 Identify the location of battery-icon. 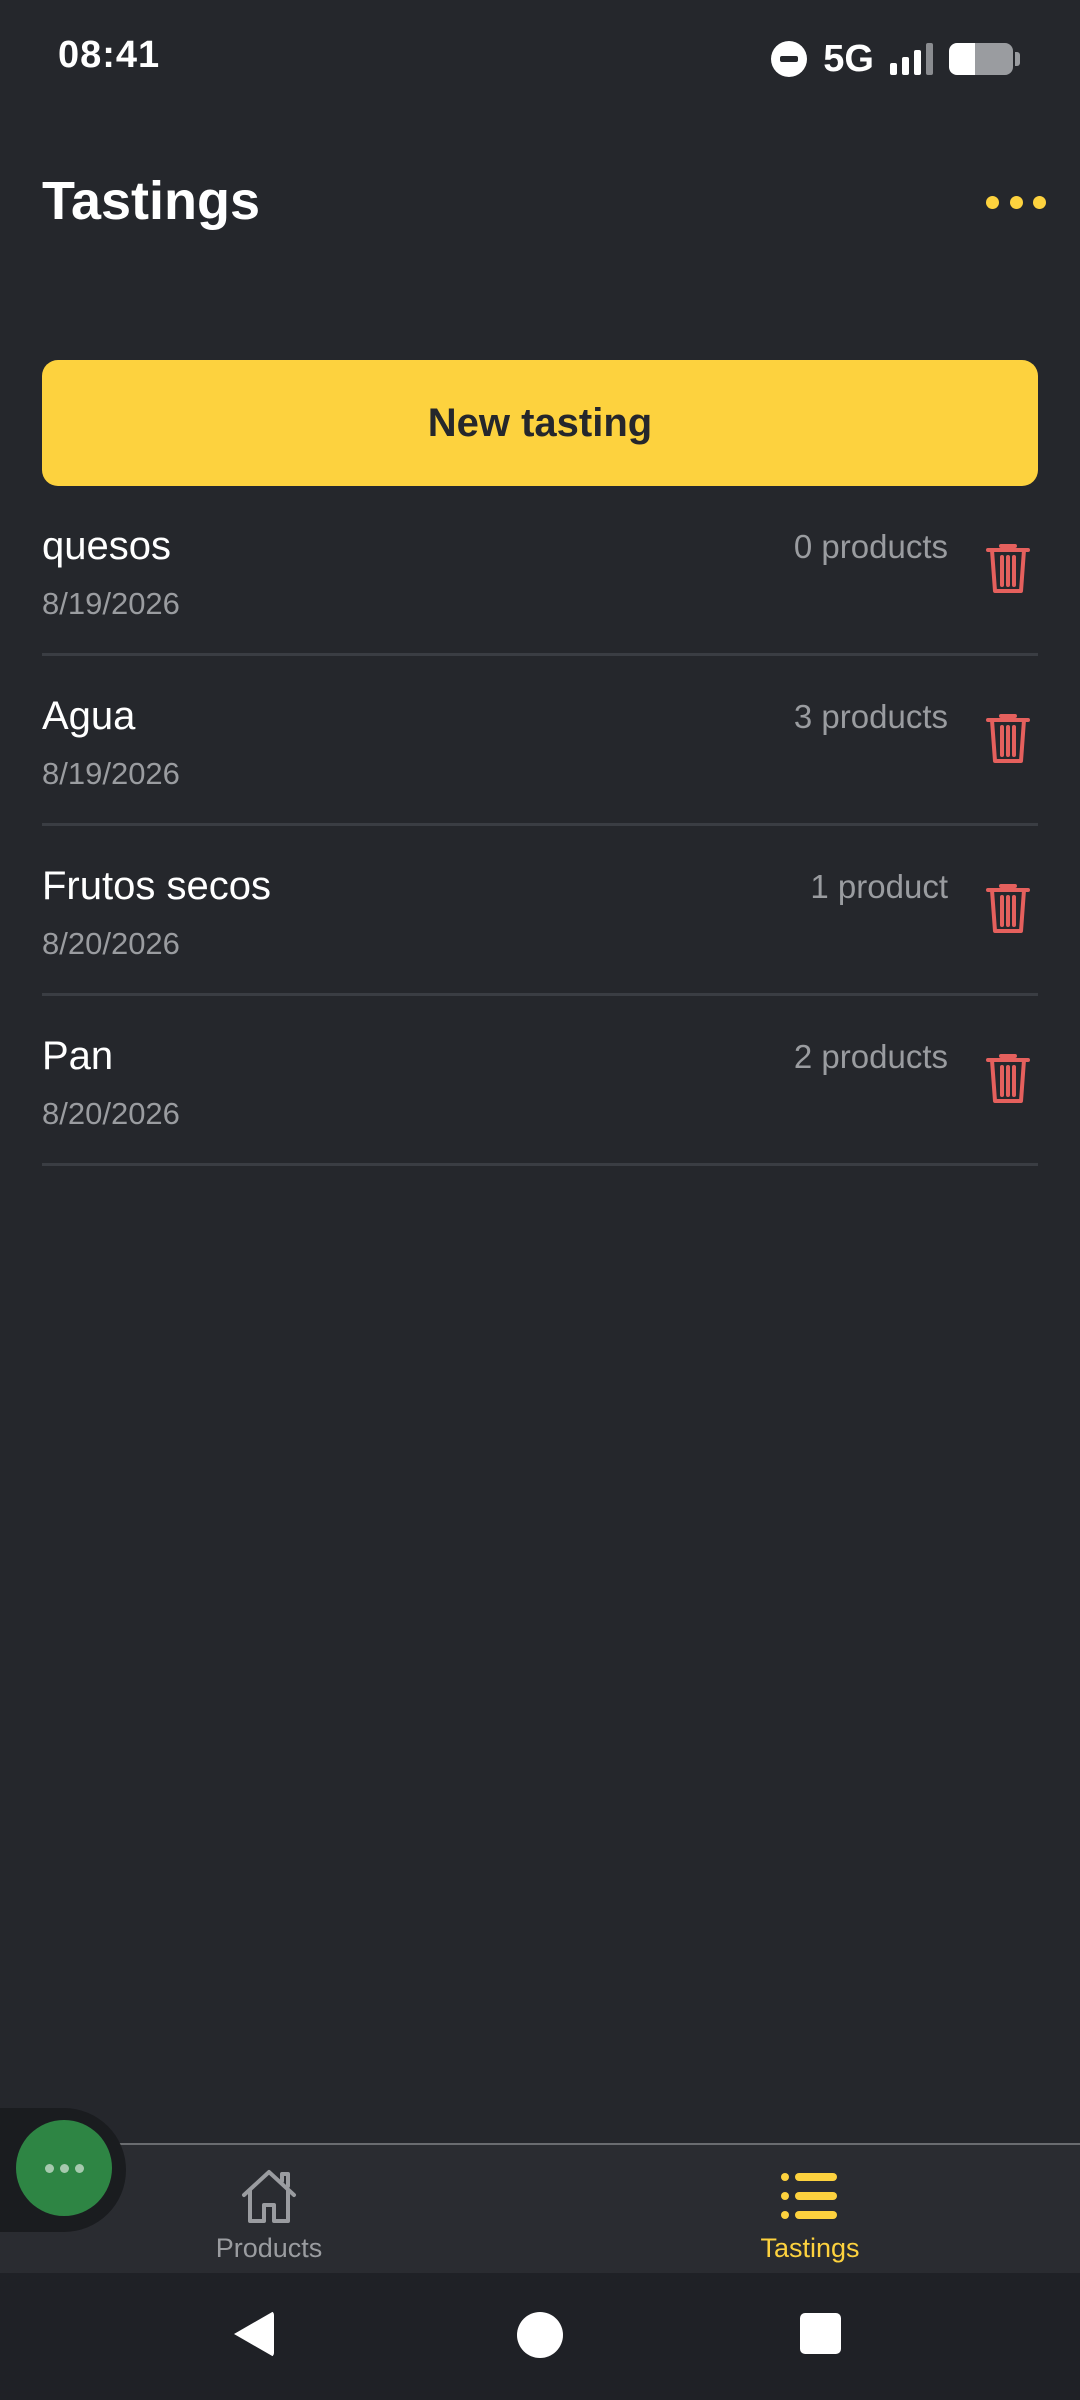
(981, 59).